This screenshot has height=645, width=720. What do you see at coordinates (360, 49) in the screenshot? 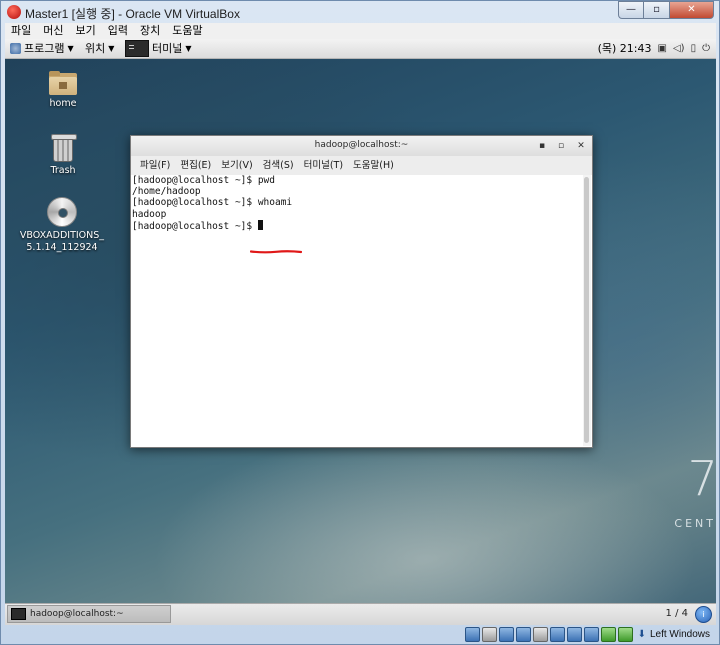
I see `gnome-top-panel: 프로그램 ▼ 위치 ▼ 터미널 ▼ (목) 21:43 ▣ ◁) ▯ ⏻` at bounding box center [360, 49].